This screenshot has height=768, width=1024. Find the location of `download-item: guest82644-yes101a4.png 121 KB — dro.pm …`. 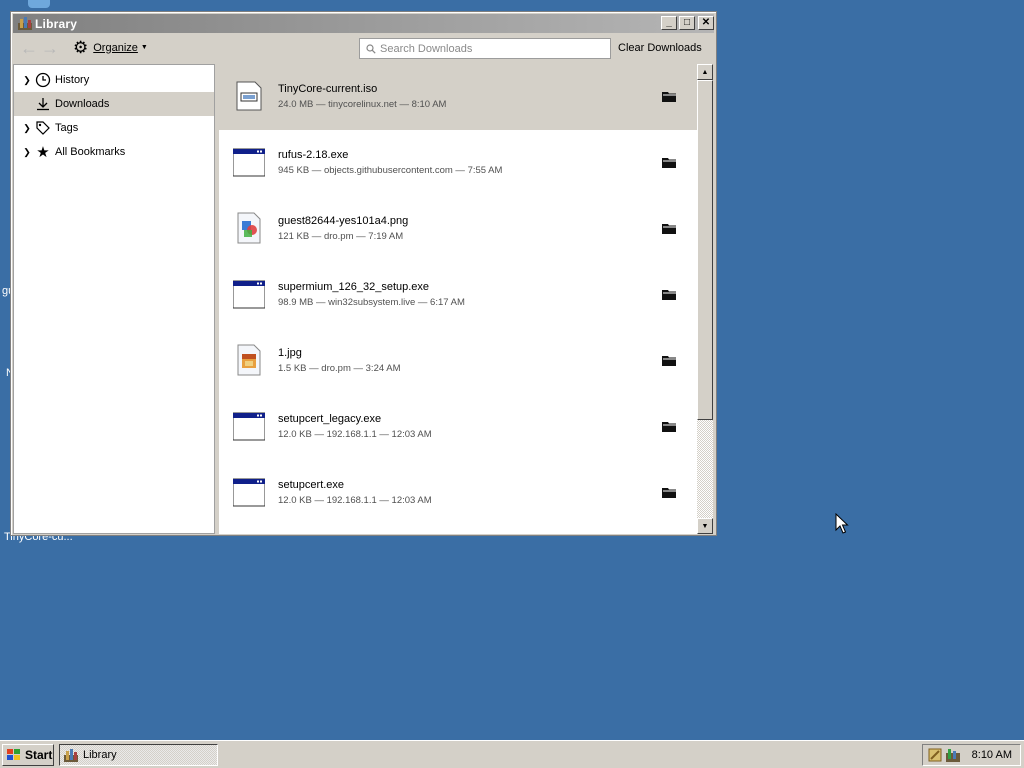

download-item: guest82644-yes101a4.png 121 KB — dro.pm … is located at coordinates (458, 229).